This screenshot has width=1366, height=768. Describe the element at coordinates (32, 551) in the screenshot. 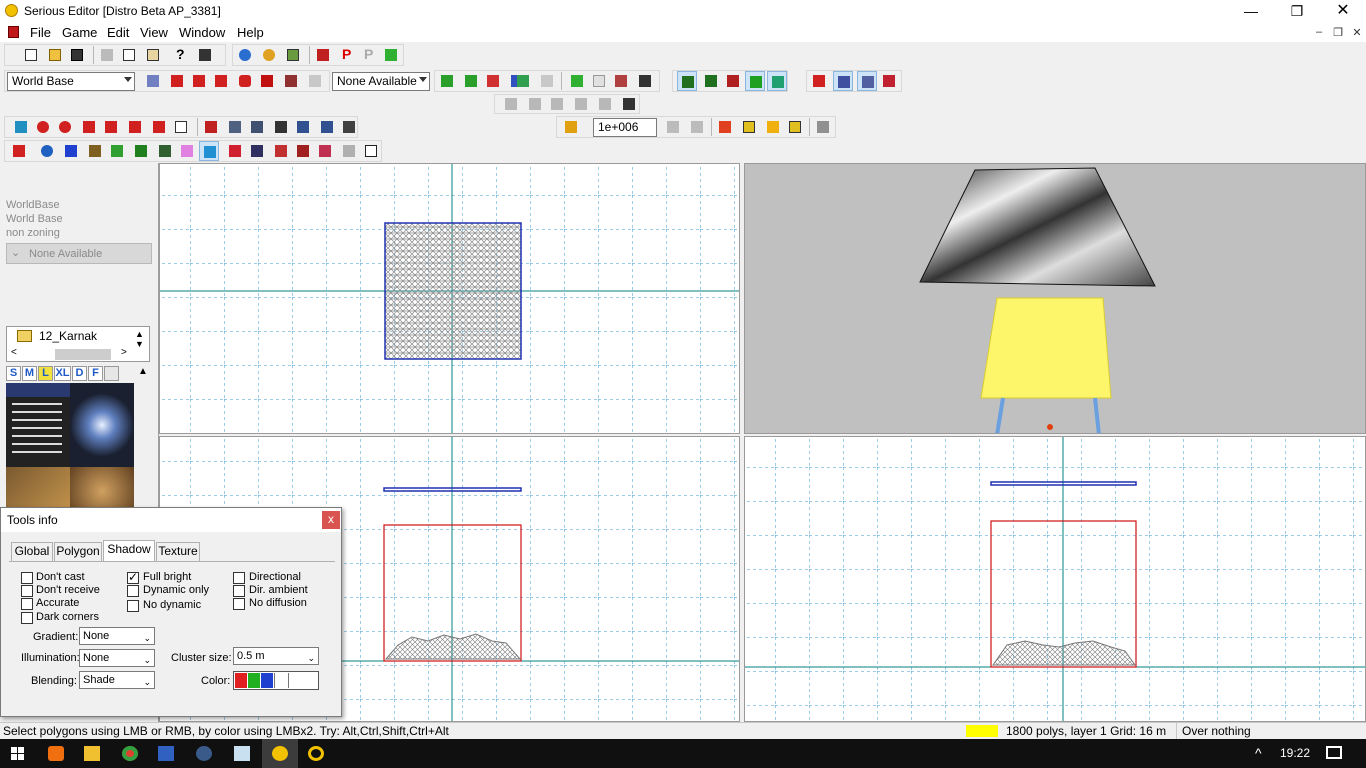

I see `tab-global: Global` at that location.